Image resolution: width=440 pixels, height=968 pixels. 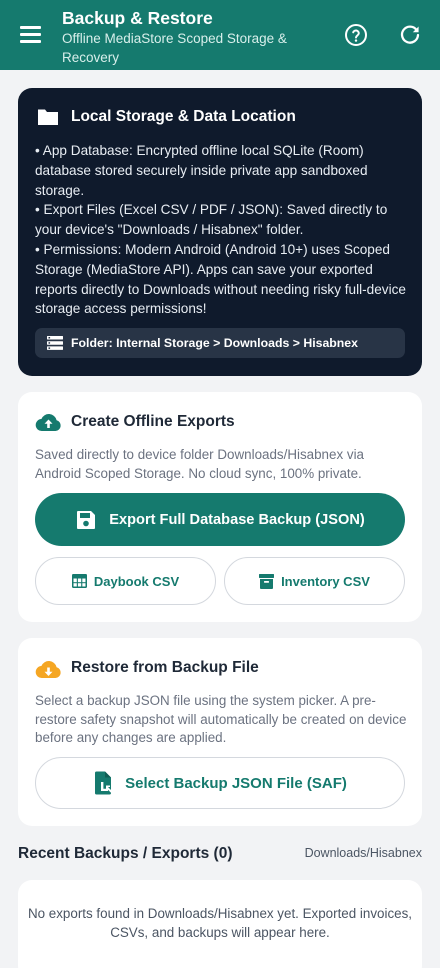 What do you see at coordinates (48, 423) in the screenshot?
I see `cloud-upload-icon` at bounding box center [48, 423].